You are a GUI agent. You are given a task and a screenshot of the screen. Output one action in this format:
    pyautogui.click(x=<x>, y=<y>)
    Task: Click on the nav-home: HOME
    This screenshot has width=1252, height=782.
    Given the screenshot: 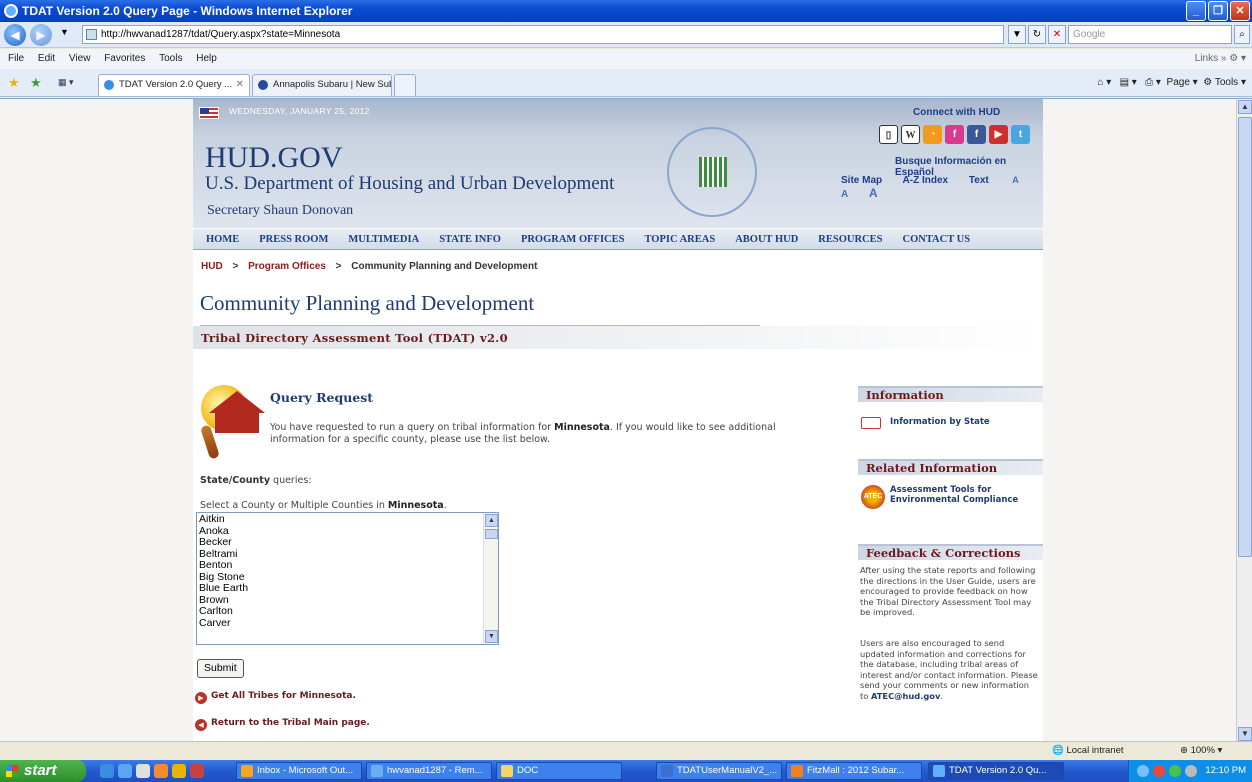 What is the action you would take?
    pyautogui.click(x=222, y=239)
    